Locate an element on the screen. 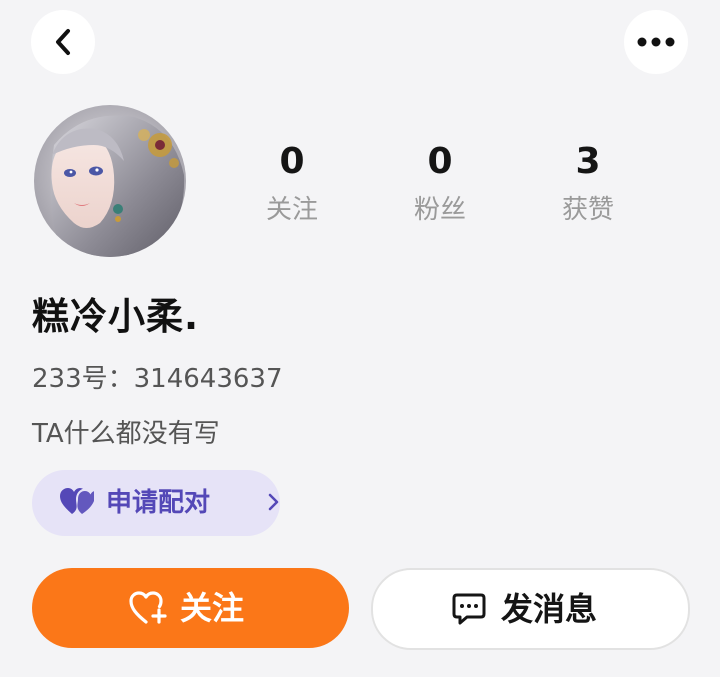  follow-label: 关注 is located at coordinates (212, 608).